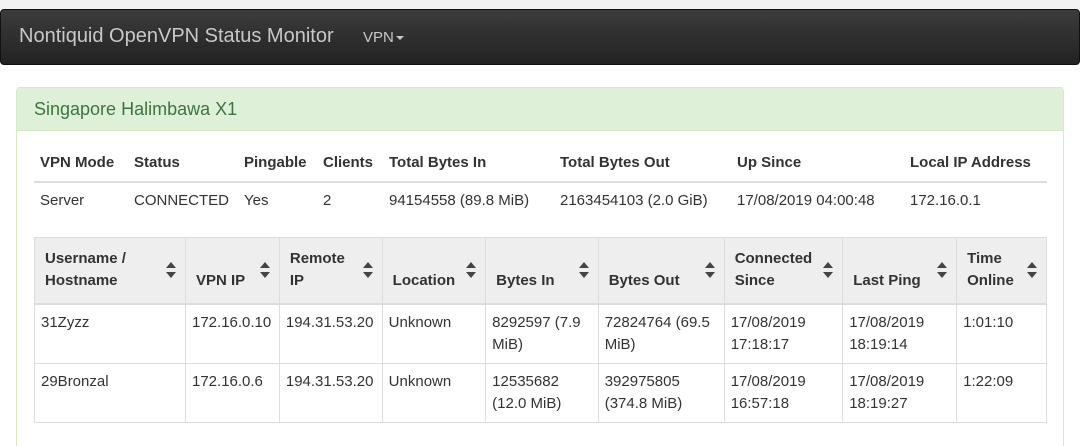  What do you see at coordinates (65, 322) in the screenshot?
I see `cell-text: 31Zyzz` at bounding box center [65, 322].